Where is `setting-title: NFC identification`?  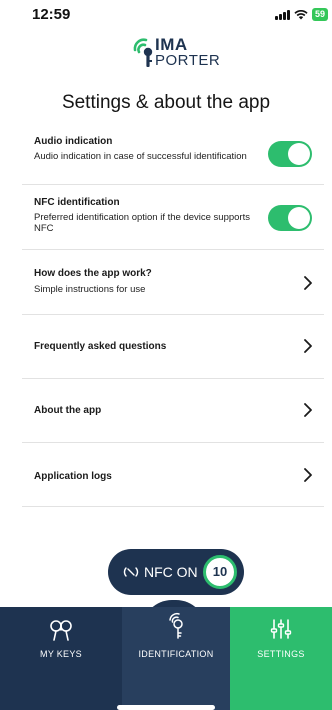
setting-title: NFC identification is located at coordinates (77, 202).